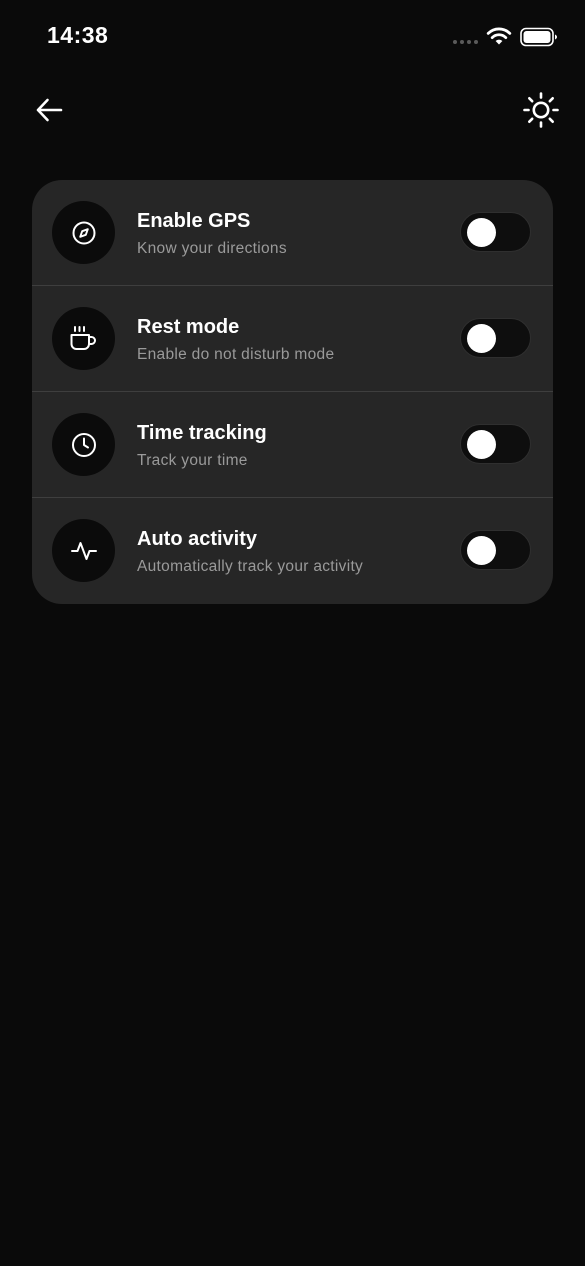  What do you see at coordinates (202, 433) in the screenshot?
I see `setting-title: Time tracking` at bounding box center [202, 433].